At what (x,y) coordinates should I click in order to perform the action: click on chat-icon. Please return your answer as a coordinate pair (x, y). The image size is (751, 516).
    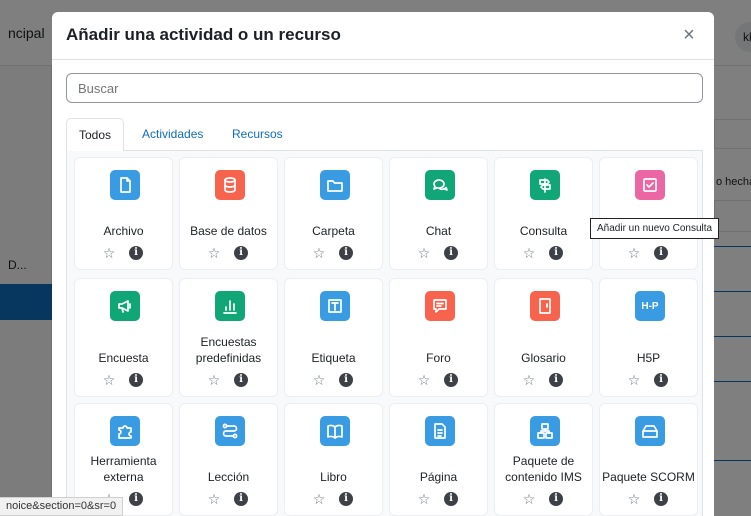
    Looking at the image, I should click on (440, 185).